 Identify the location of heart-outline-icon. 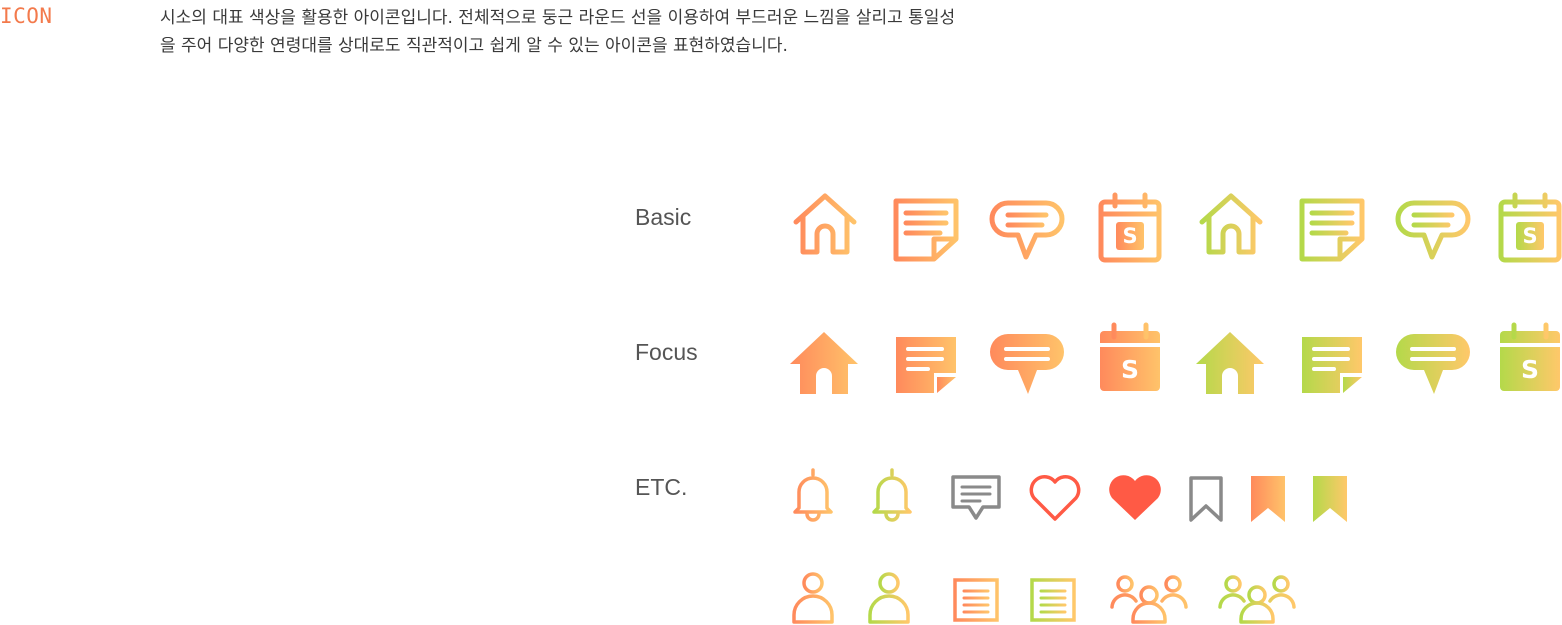
(1055, 498).